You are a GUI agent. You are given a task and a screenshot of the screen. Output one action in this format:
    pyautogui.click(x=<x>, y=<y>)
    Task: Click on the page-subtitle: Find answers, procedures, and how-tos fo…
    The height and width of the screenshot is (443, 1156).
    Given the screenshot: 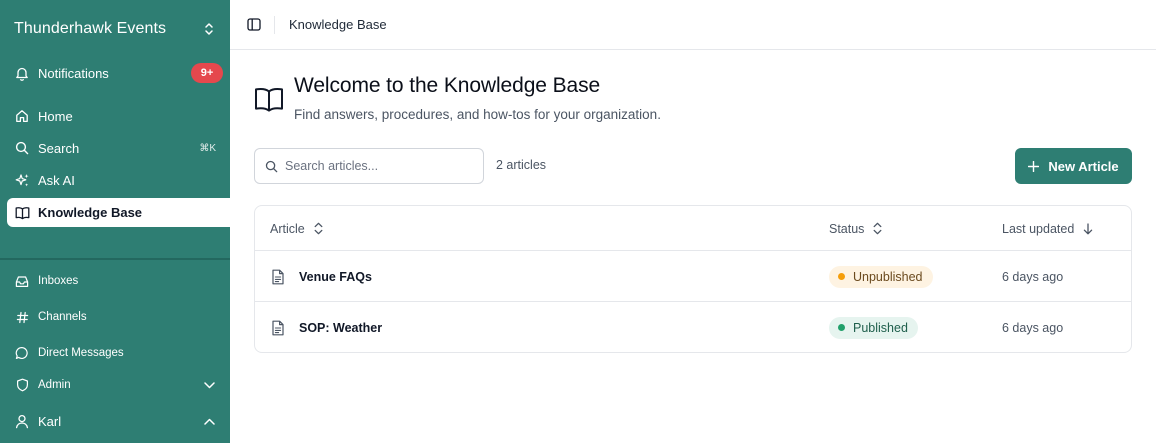 What is the action you would take?
    pyautogui.click(x=477, y=114)
    